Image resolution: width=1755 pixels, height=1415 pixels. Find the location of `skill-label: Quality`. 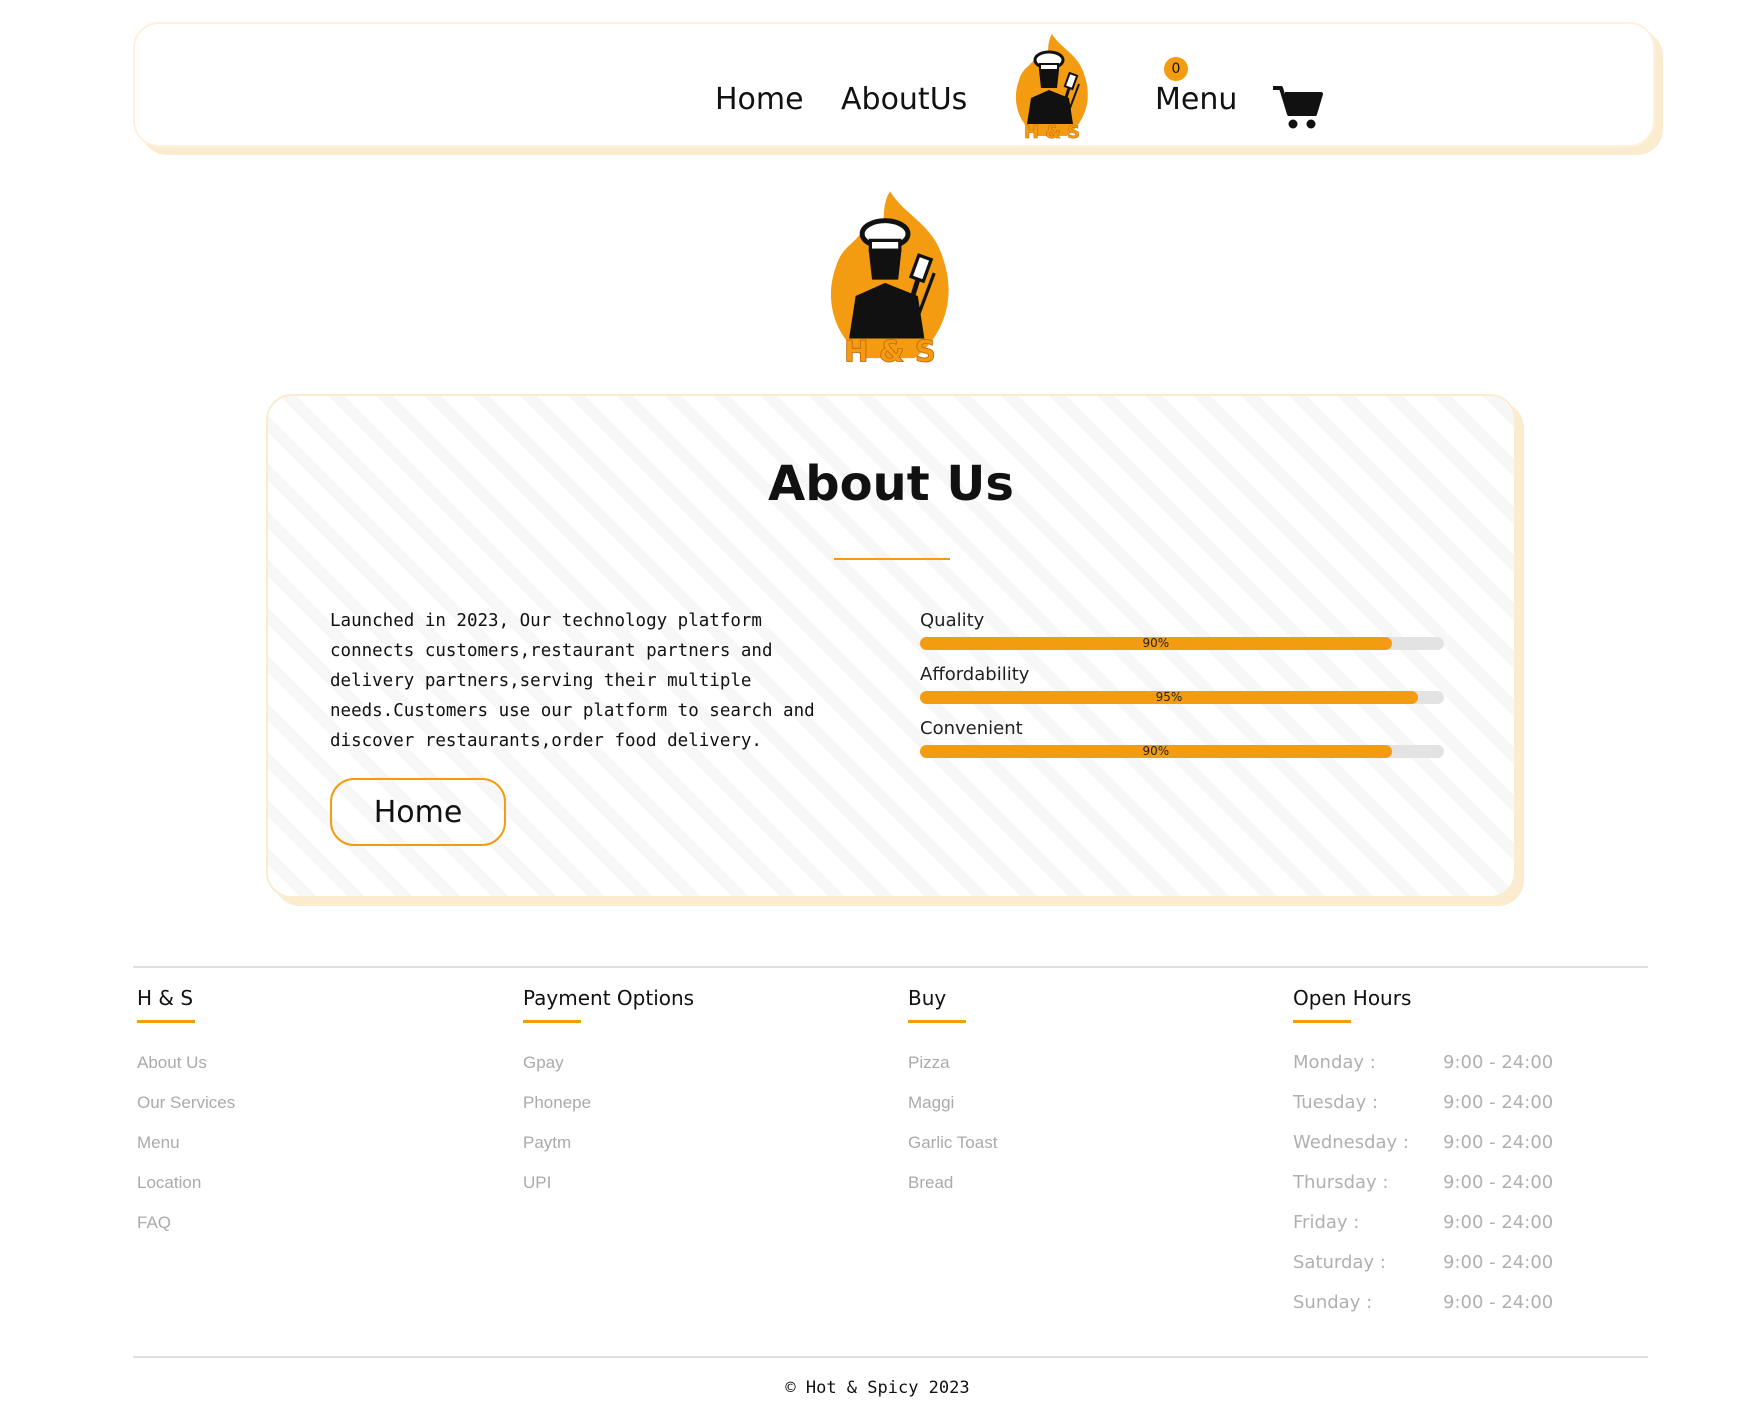

skill-label: Quality is located at coordinates (952, 620).